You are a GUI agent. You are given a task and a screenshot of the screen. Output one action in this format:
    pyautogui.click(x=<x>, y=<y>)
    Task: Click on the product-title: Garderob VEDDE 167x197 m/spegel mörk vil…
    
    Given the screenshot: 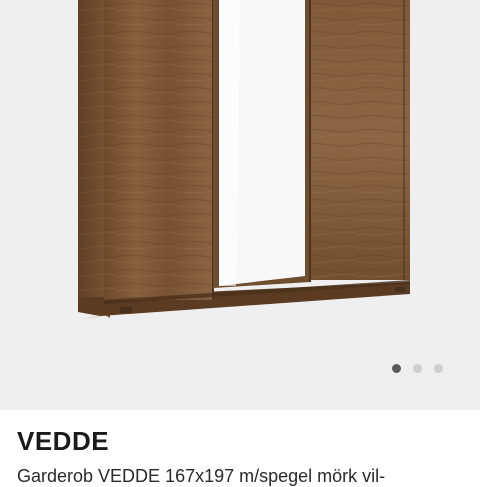 What is the action you would take?
    pyautogui.click(x=247, y=476)
    